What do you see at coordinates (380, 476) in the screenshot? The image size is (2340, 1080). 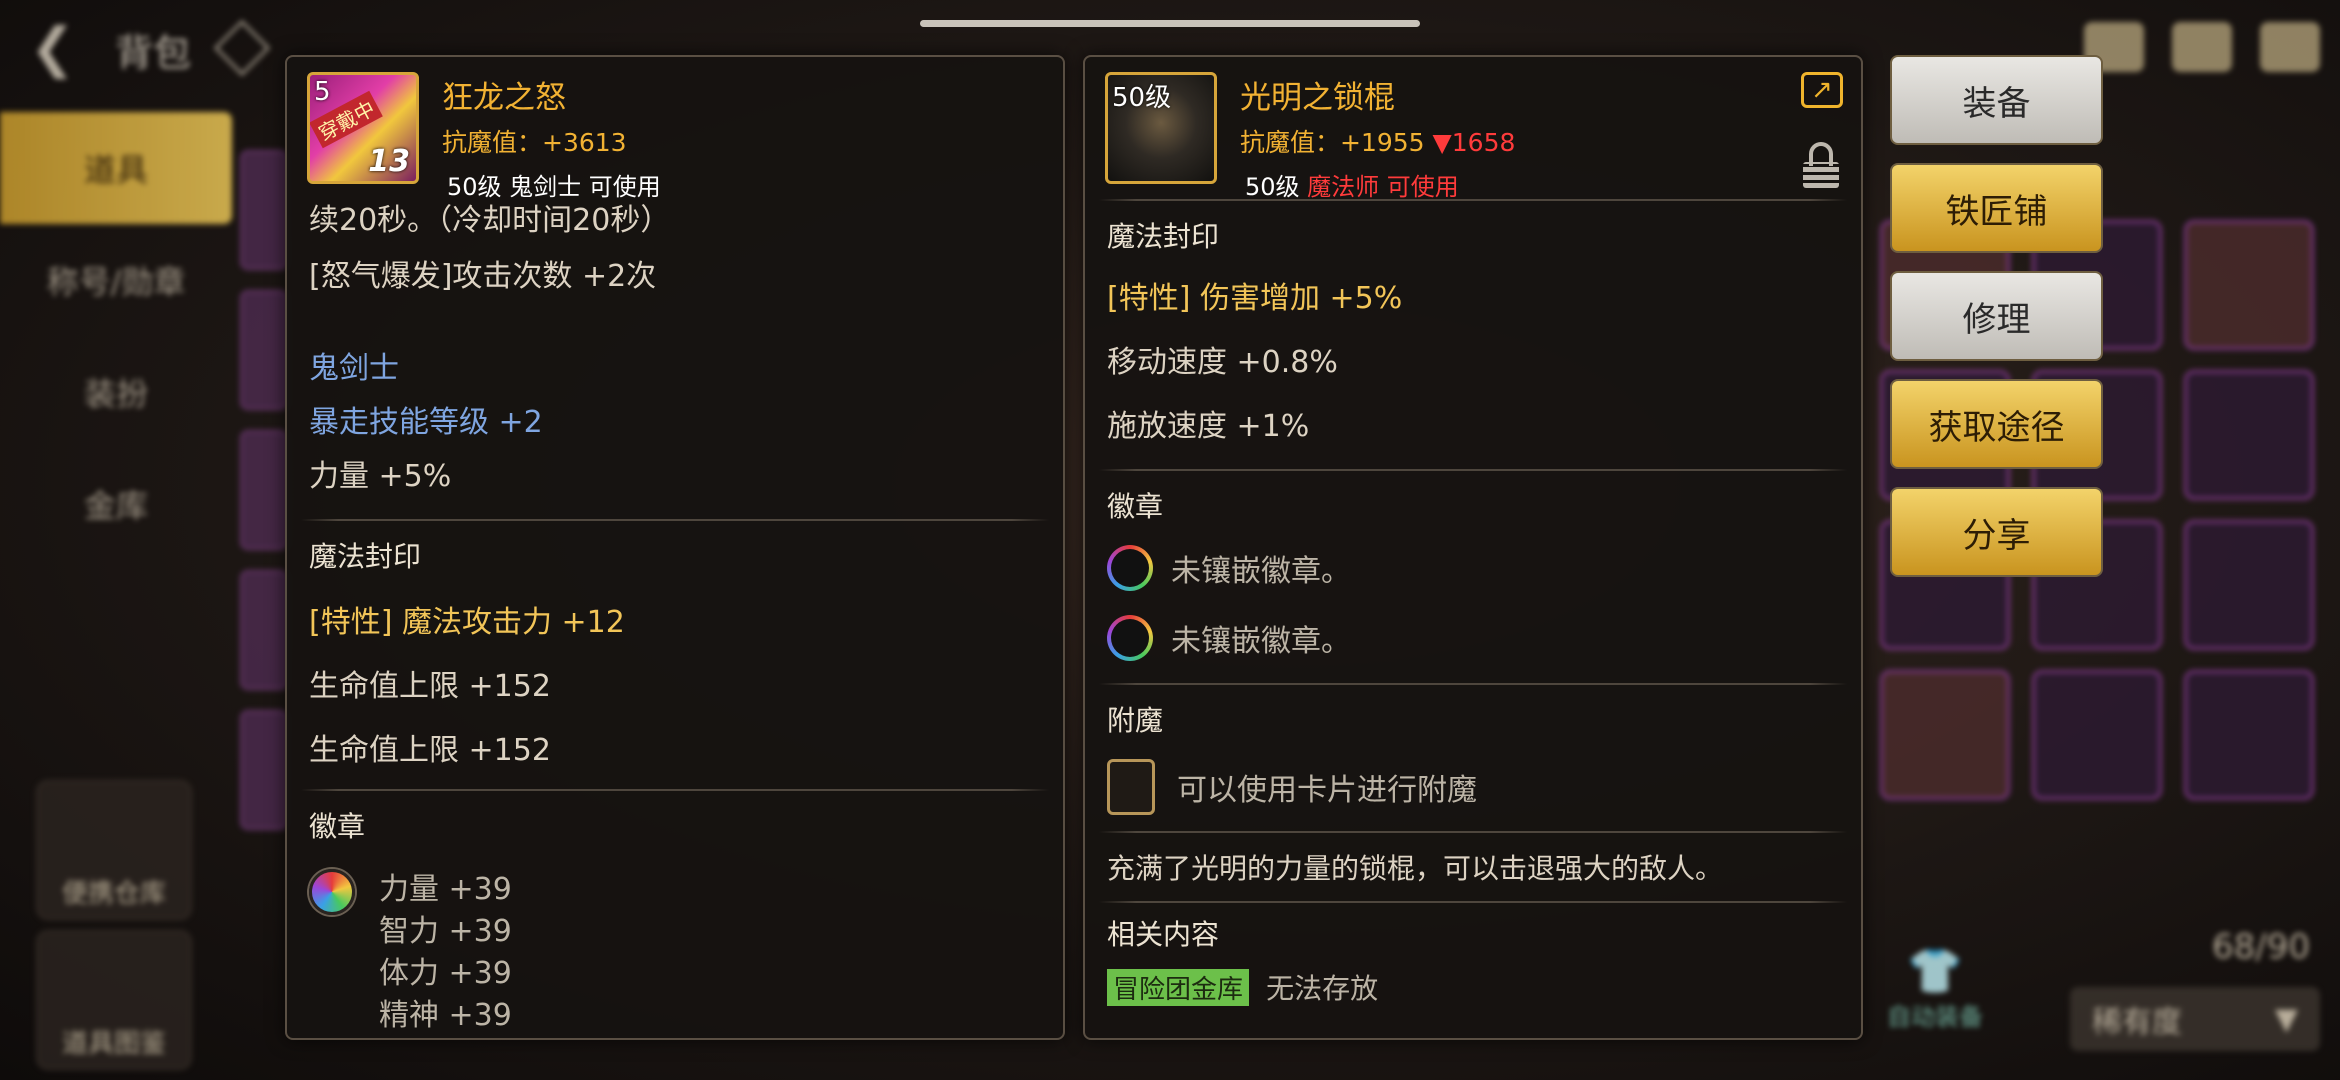 I see `strength-bonus: 力量 +5%` at bounding box center [380, 476].